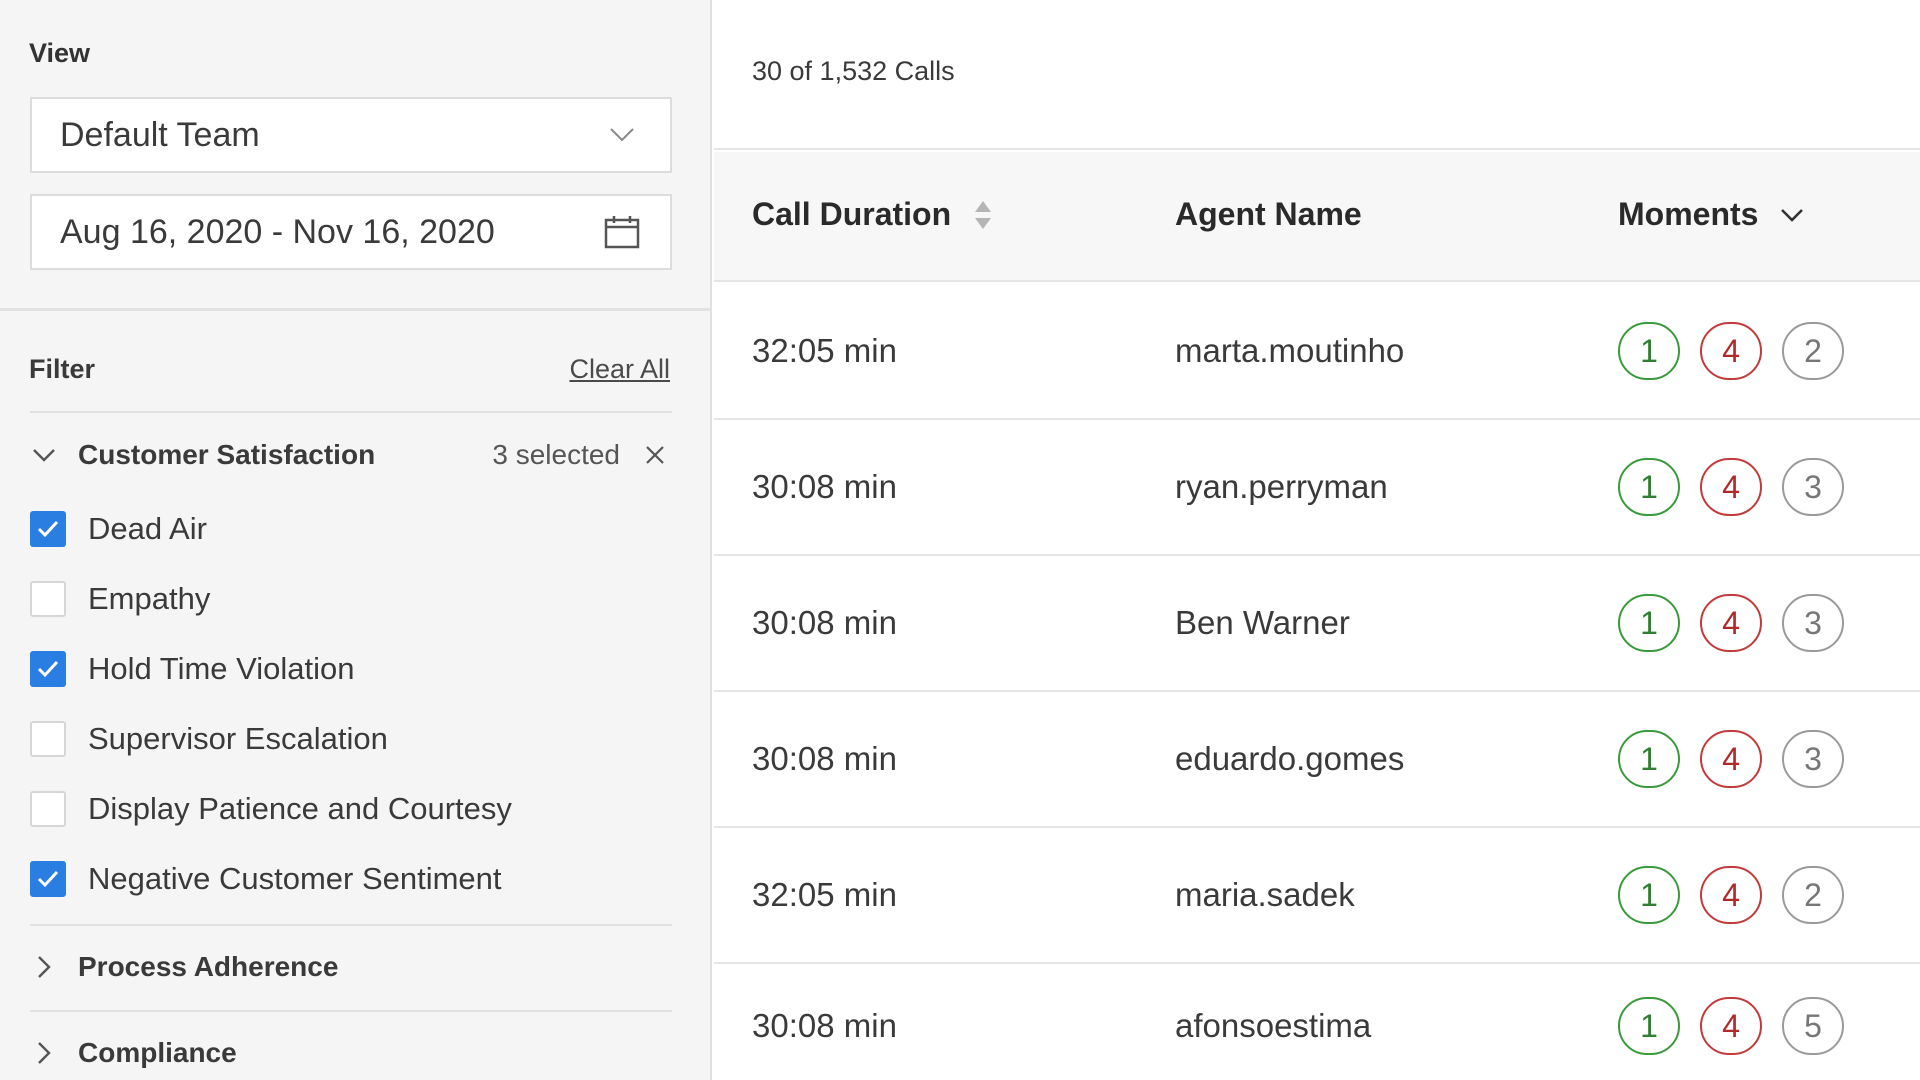  I want to click on table-header: Call Duration Agent Name Moments, so click(1317, 217).